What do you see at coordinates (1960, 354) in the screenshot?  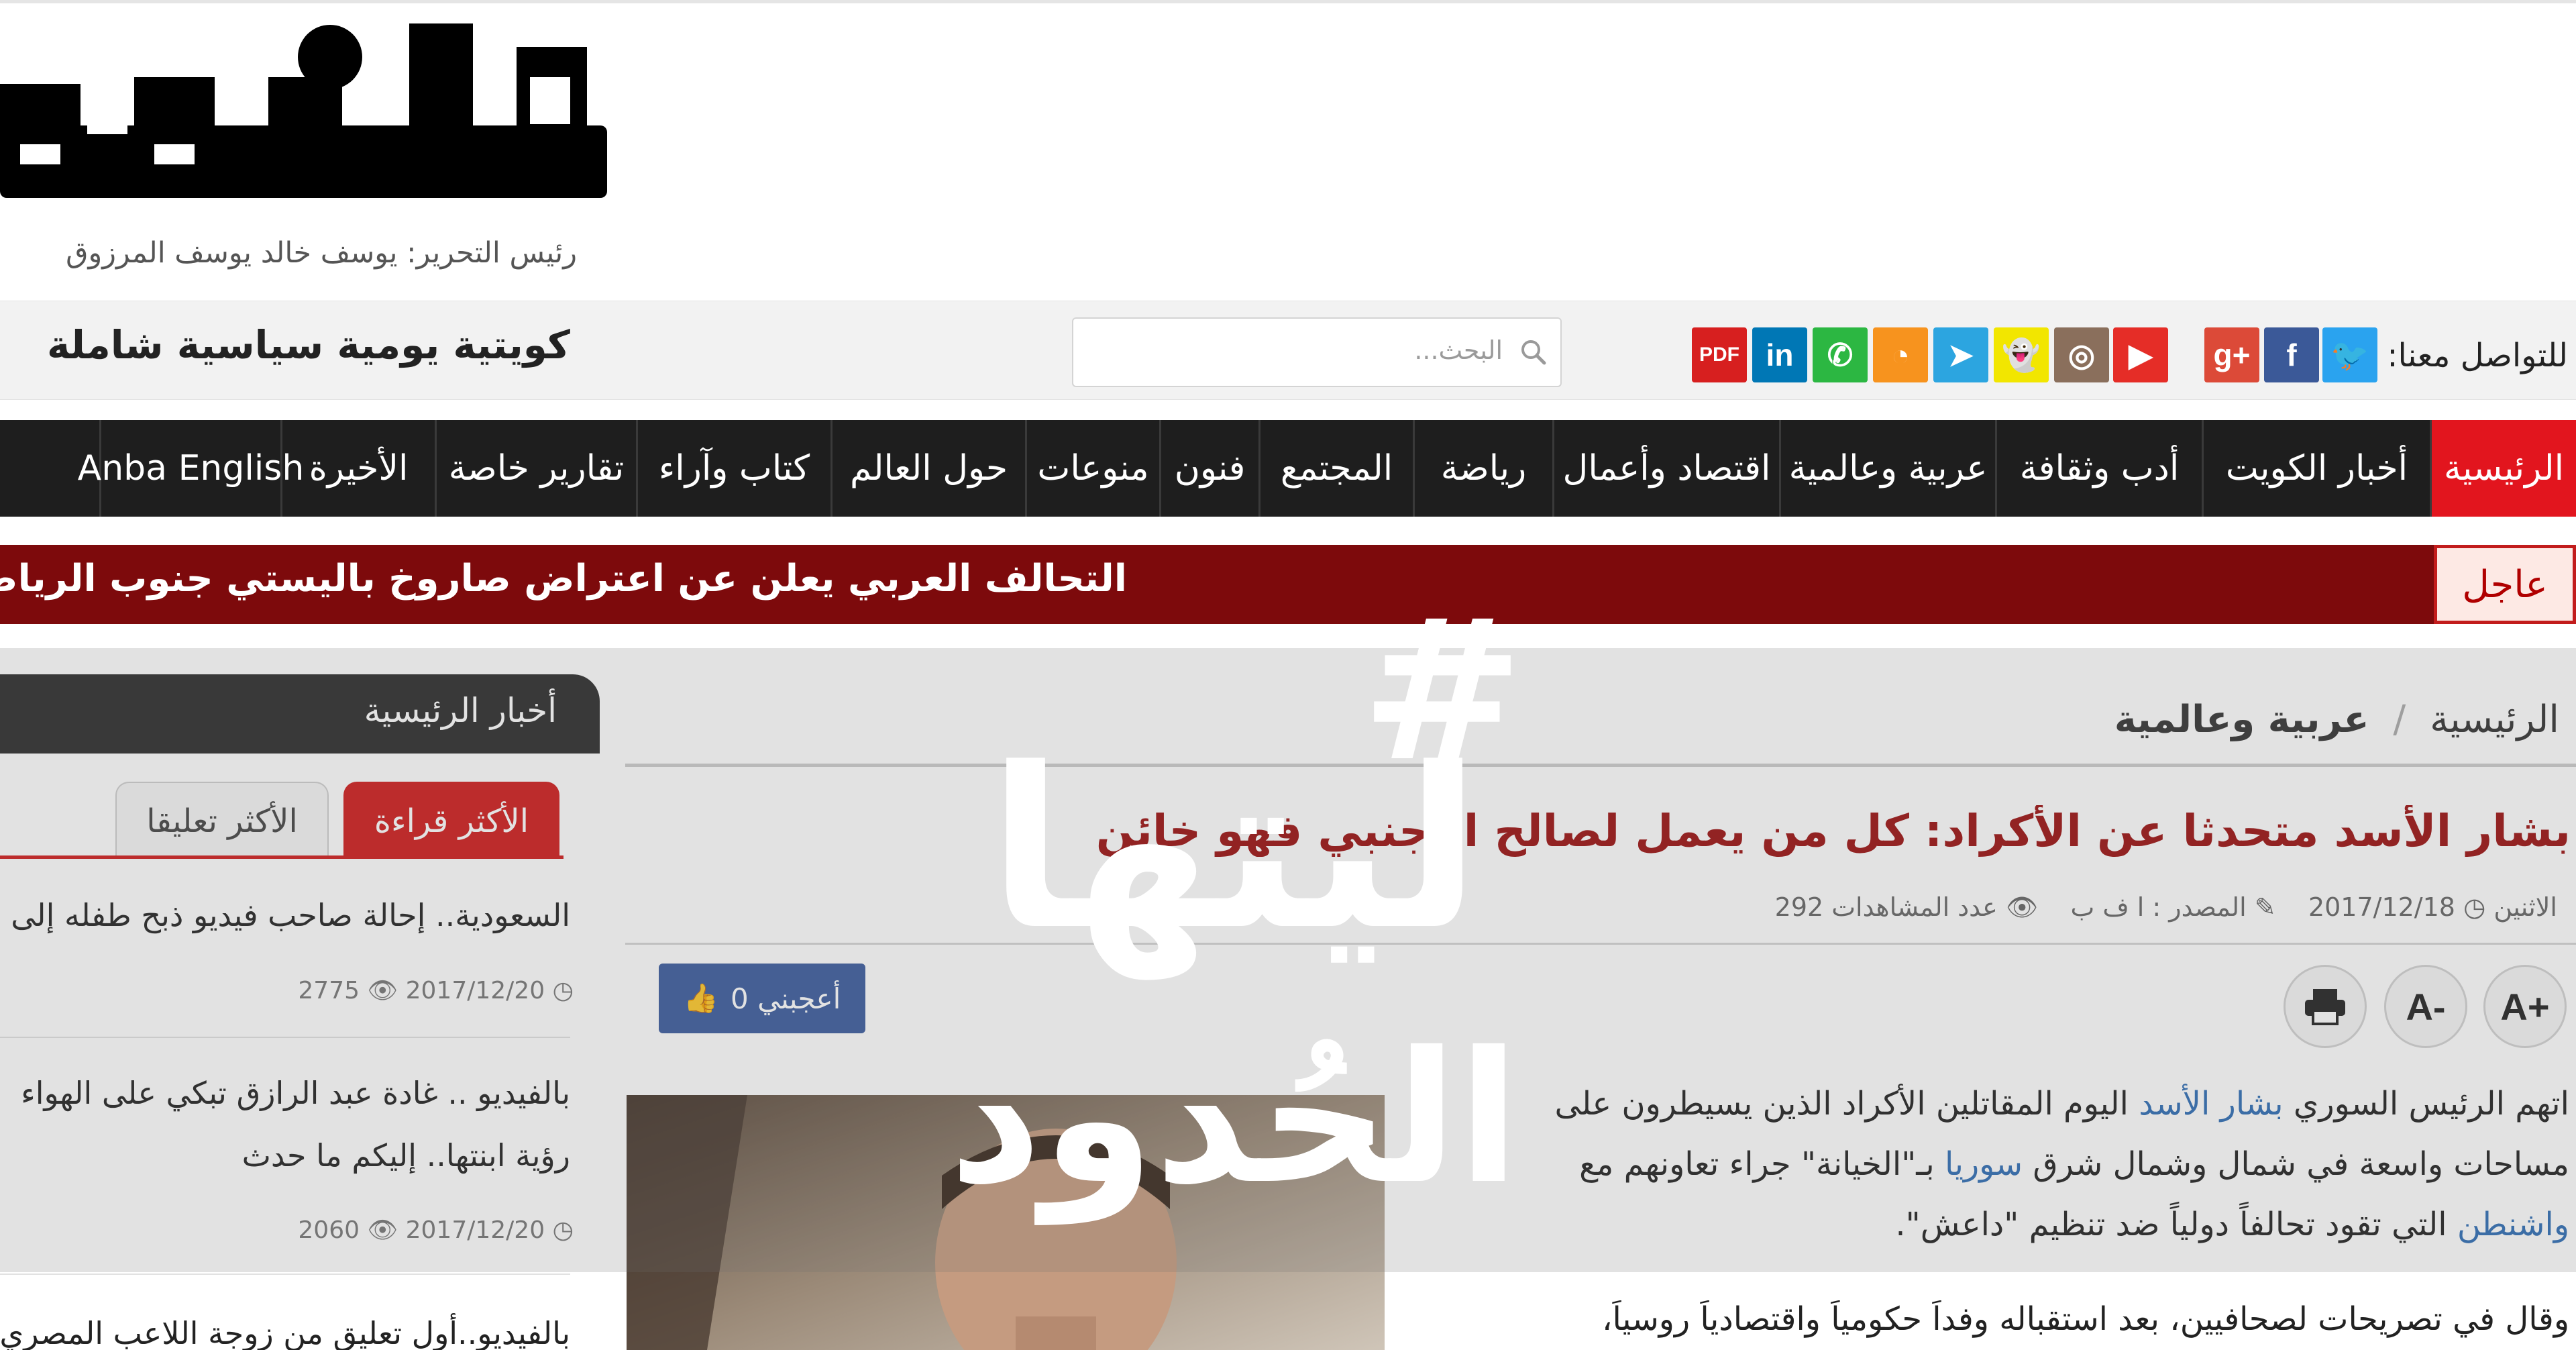 I see `telegram-icon: ➤` at bounding box center [1960, 354].